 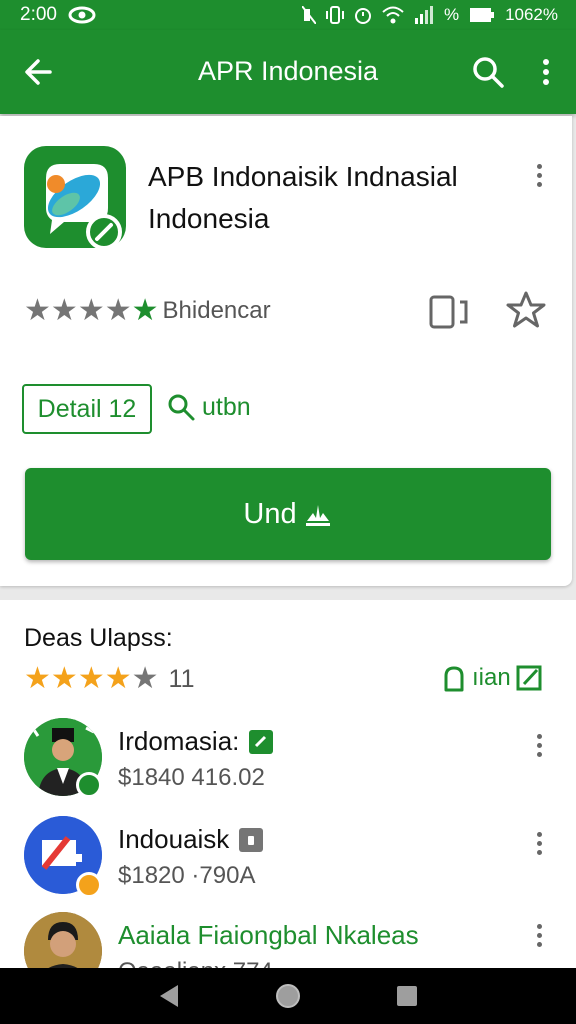 I want to click on lock-tag-icon, so click(x=251, y=839).